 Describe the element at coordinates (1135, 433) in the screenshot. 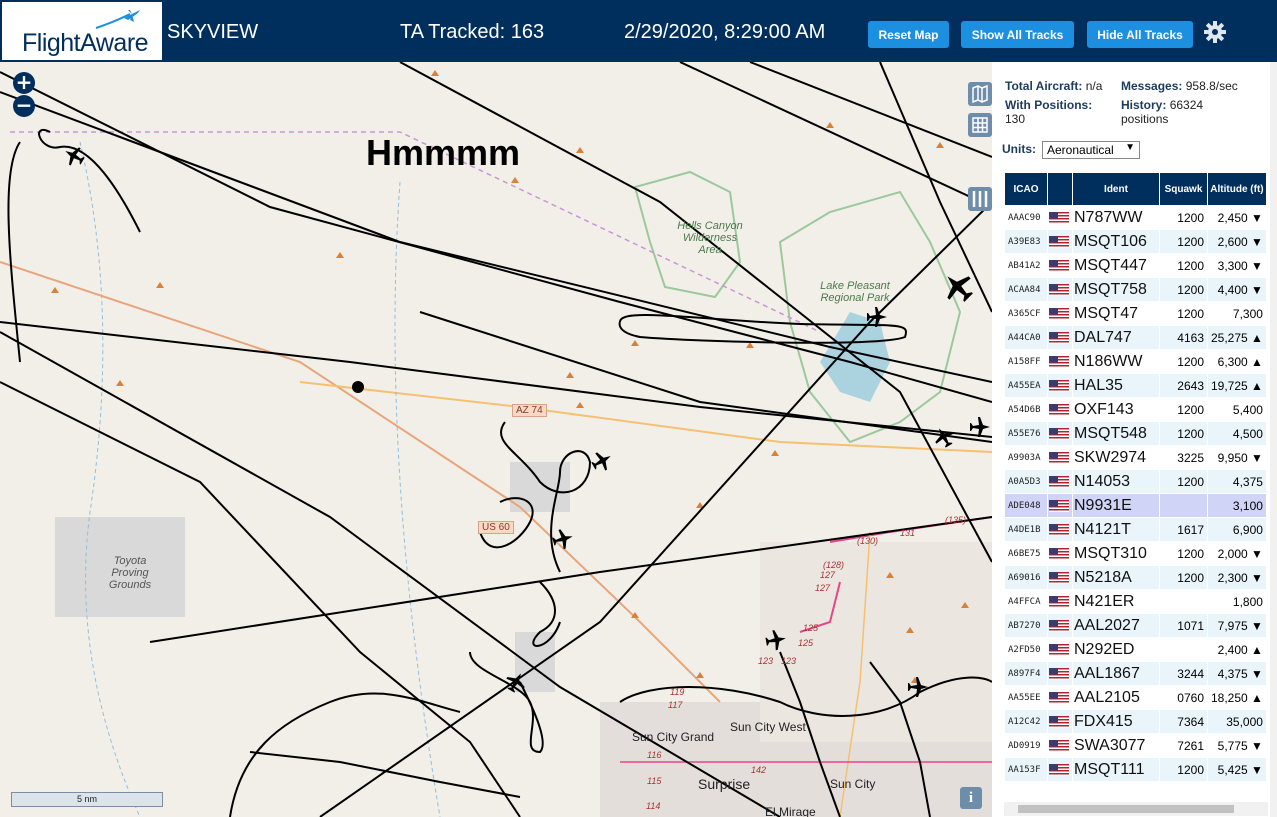

I see `table-row: A55E76 MSQT548 1200 4,500` at that location.